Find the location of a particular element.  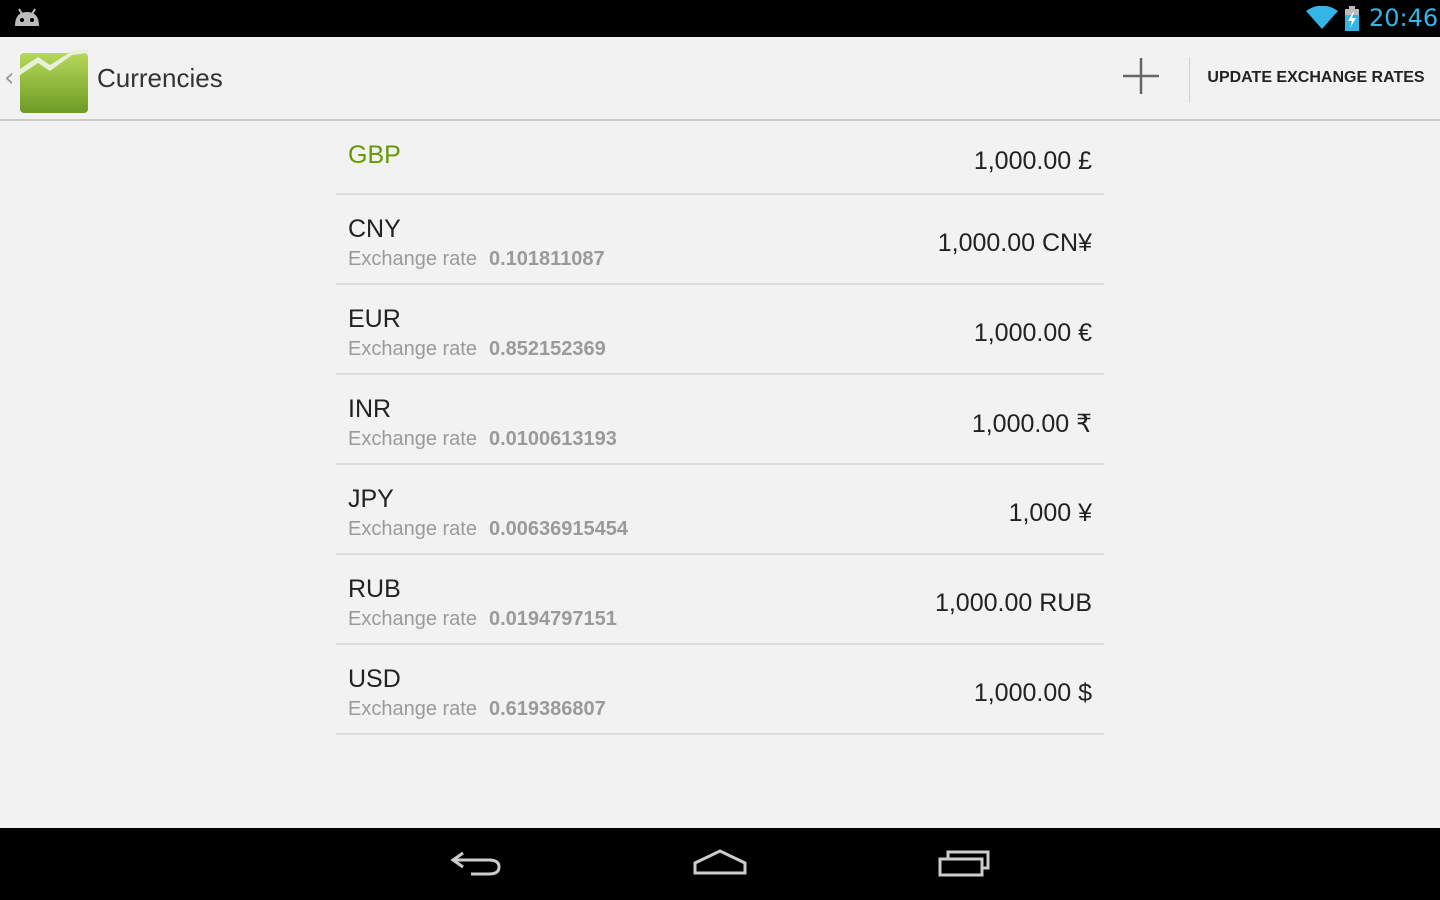

exchange-rate-line: Exchange rate 0.0100613193 is located at coordinates (482, 439).